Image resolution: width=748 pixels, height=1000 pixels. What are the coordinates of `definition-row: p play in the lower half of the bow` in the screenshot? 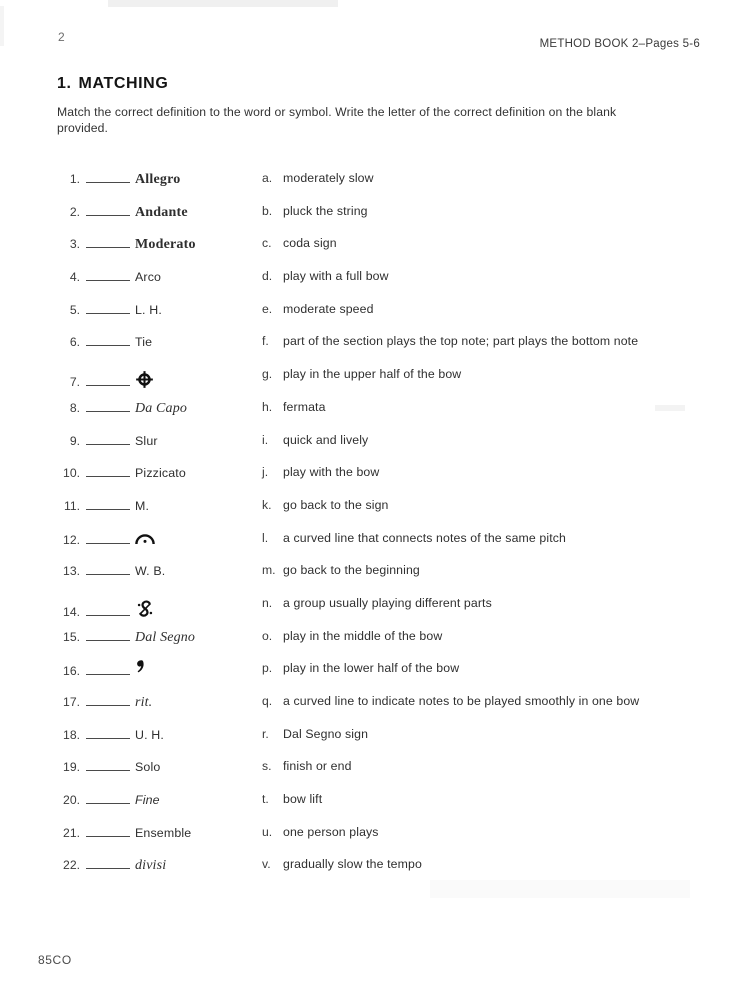 It's located at (477, 677).